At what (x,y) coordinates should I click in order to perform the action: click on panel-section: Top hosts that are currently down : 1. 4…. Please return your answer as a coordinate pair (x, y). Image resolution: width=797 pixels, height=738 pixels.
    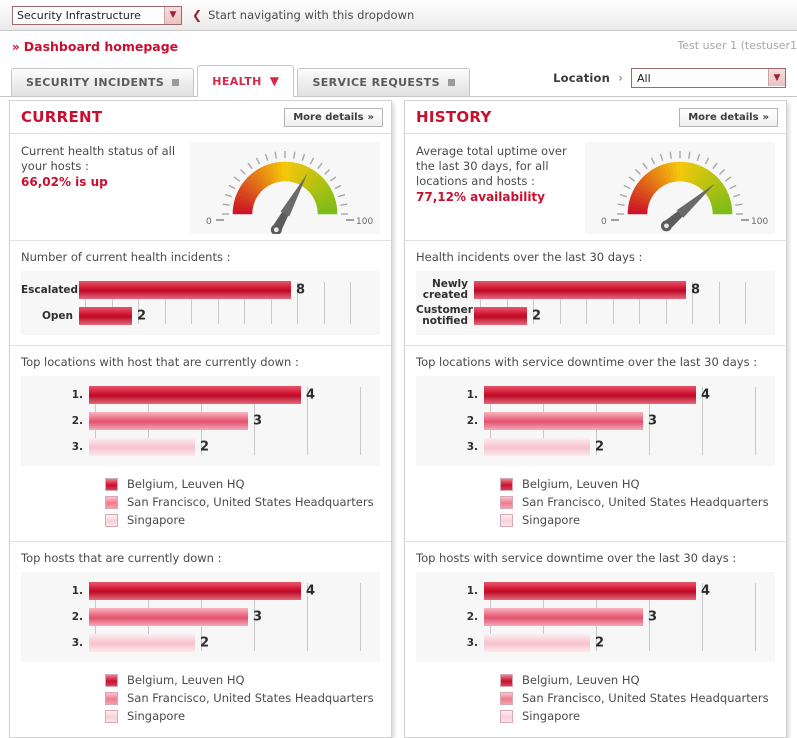
    Looking at the image, I should click on (200, 639).